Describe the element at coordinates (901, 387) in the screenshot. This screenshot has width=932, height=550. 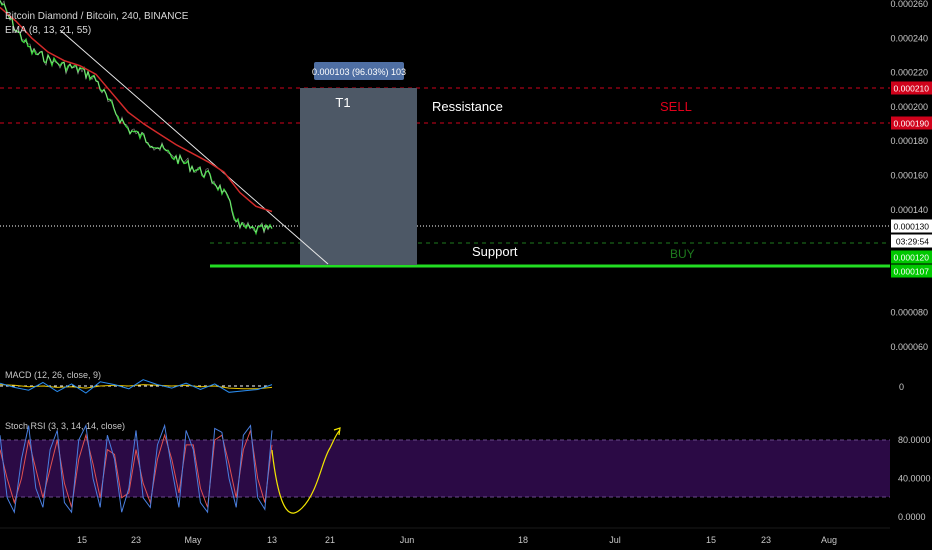
I see `macd-zero-tick: 0` at that location.